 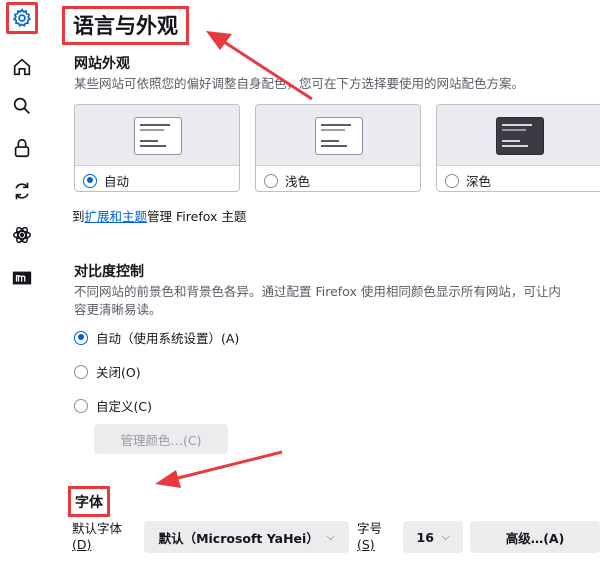 I want to click on sidebar, so click(x=23, y=288).